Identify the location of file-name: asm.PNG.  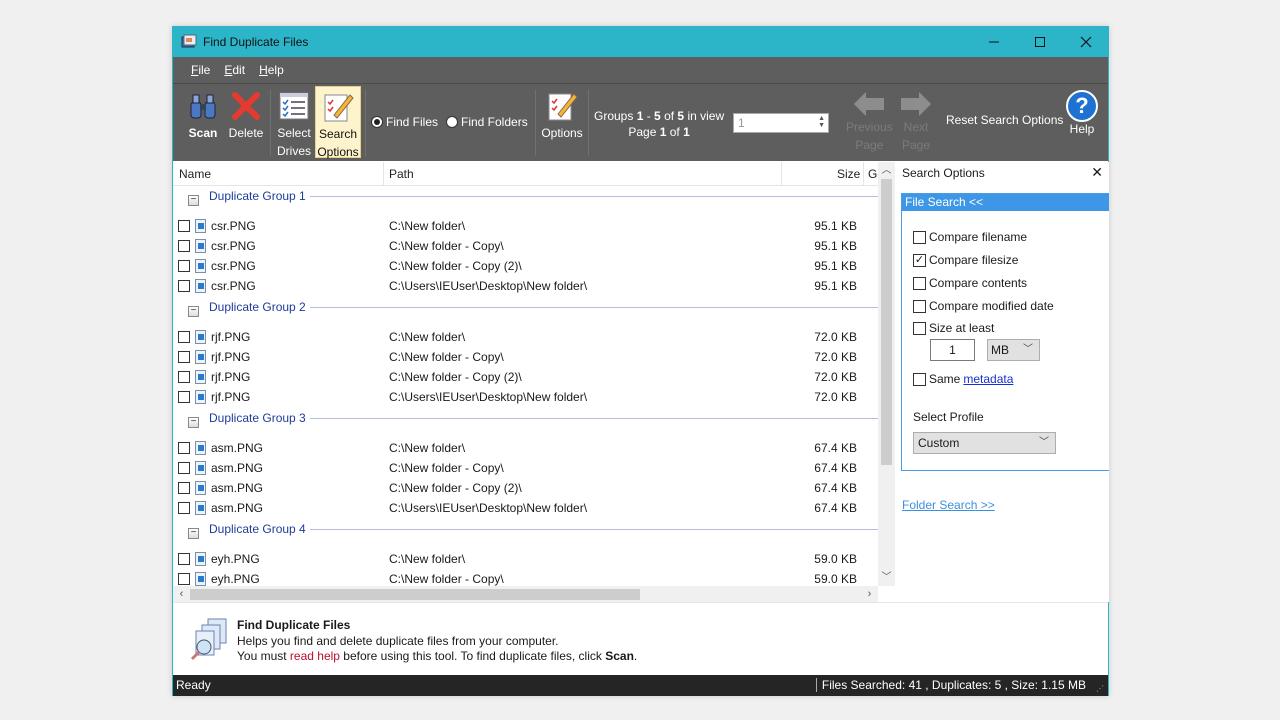
(237, 468).